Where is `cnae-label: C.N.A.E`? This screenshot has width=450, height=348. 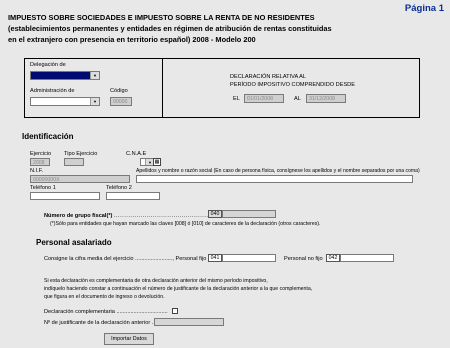
cnae-label: C.N.A.E is located at coordinates (136, 154).